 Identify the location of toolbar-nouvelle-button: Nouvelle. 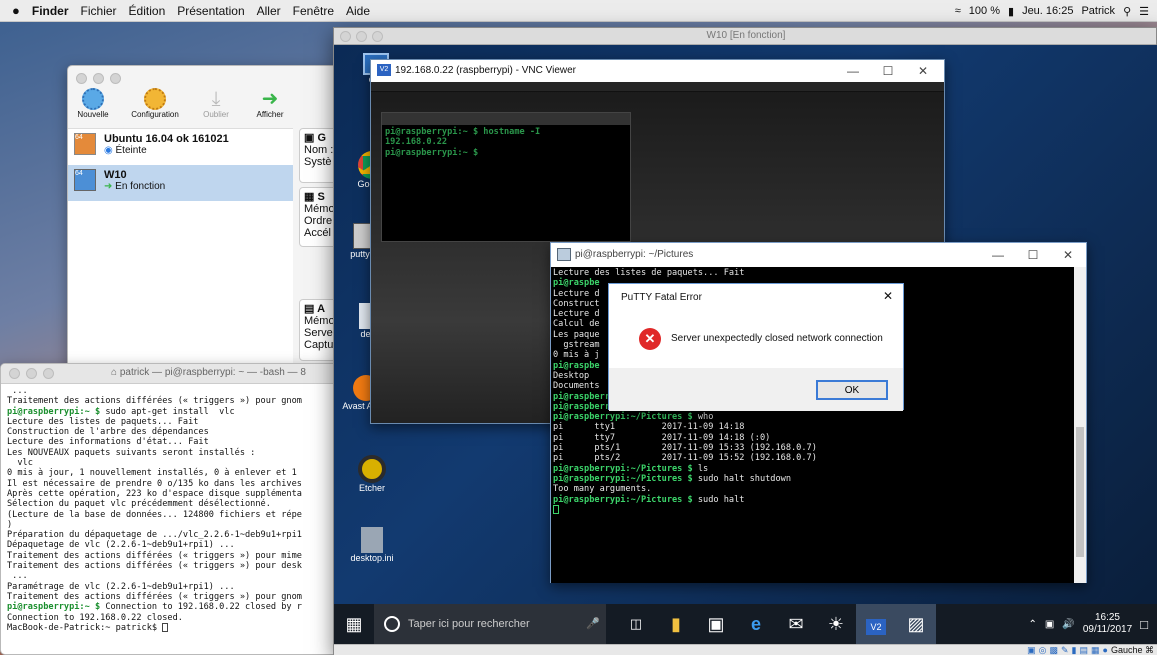
(93, 108).